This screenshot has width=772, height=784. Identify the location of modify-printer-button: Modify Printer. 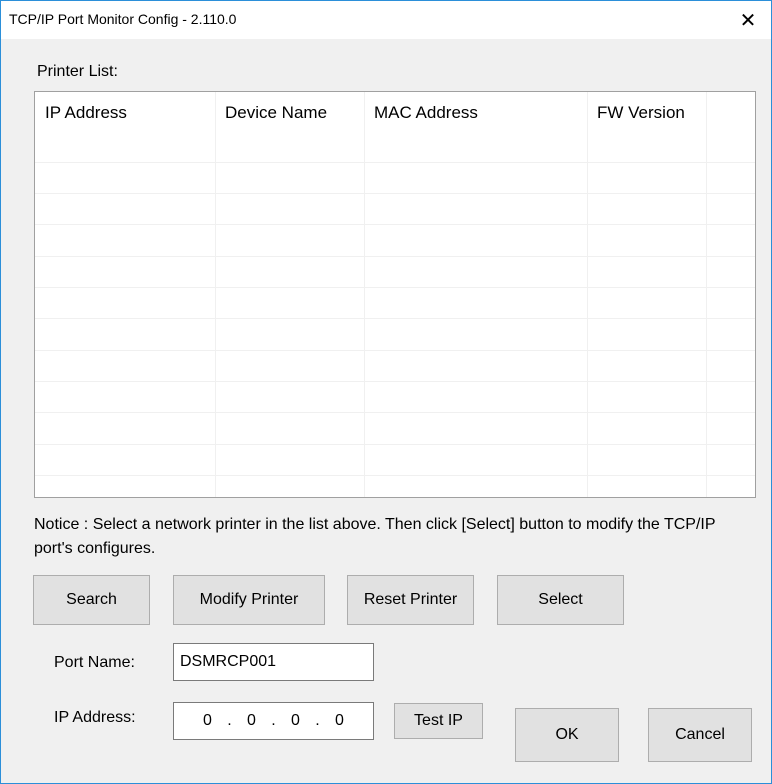
(249, 600).